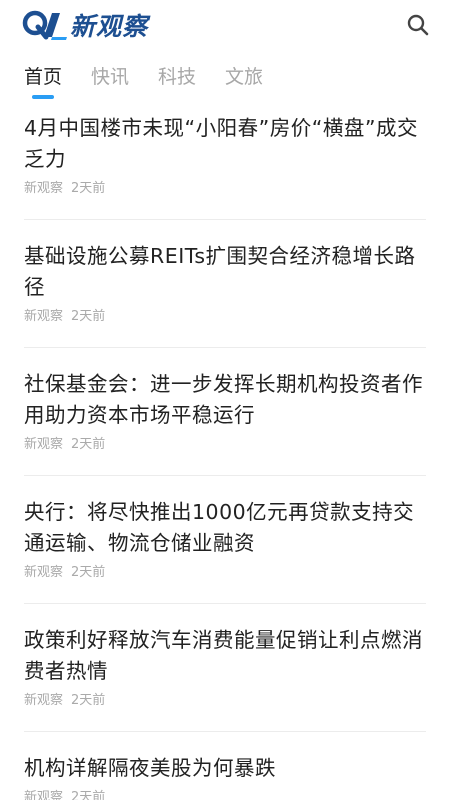  What do you see at coordinates (221, 143) in the screenshot?
I see `news-title: 4月中国楼市未现“小阳春”房价“横盘”成交乏力` at bounding box center [221, 143].